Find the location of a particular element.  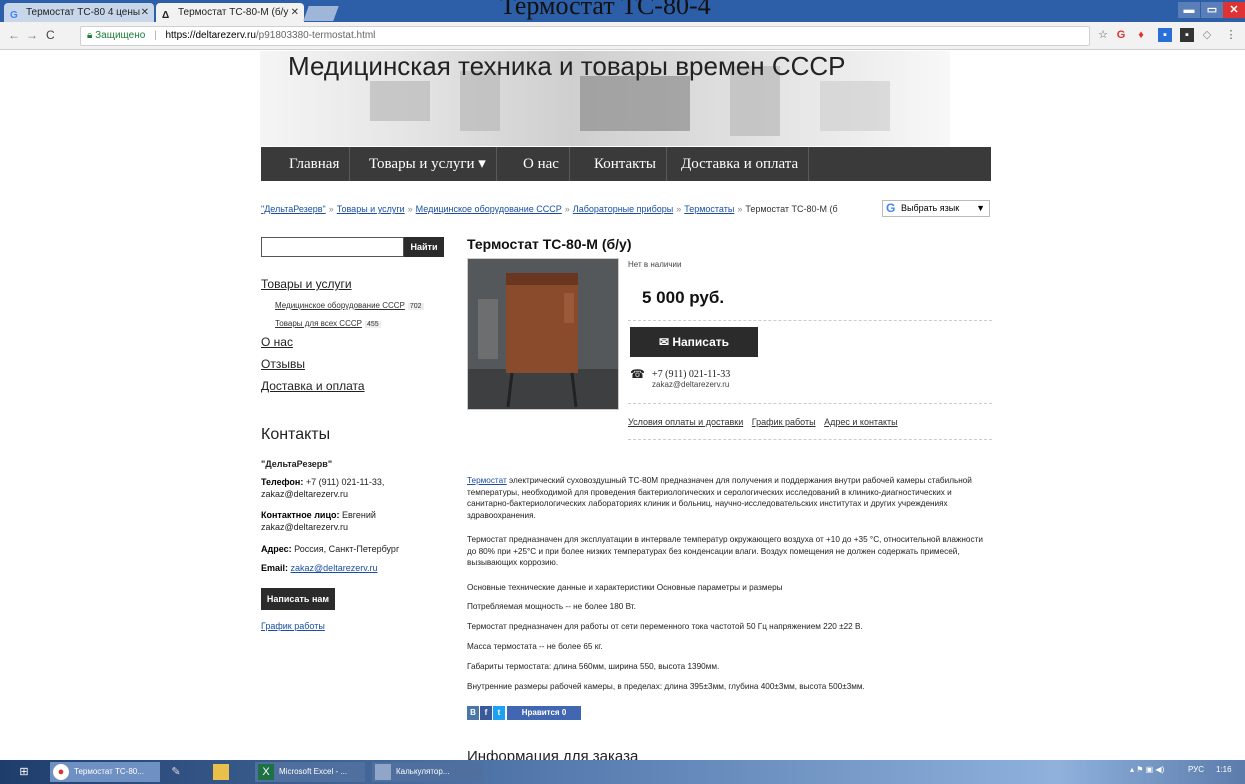

address-contacts-link: Адрес и контакты is located at coordinates (860, 422).